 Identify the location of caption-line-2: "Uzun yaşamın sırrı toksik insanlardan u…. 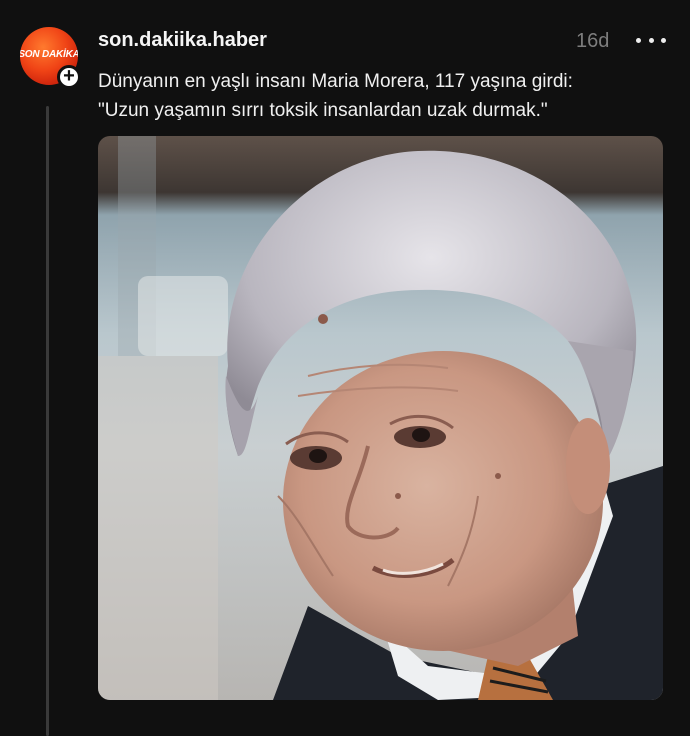
(323, 110).